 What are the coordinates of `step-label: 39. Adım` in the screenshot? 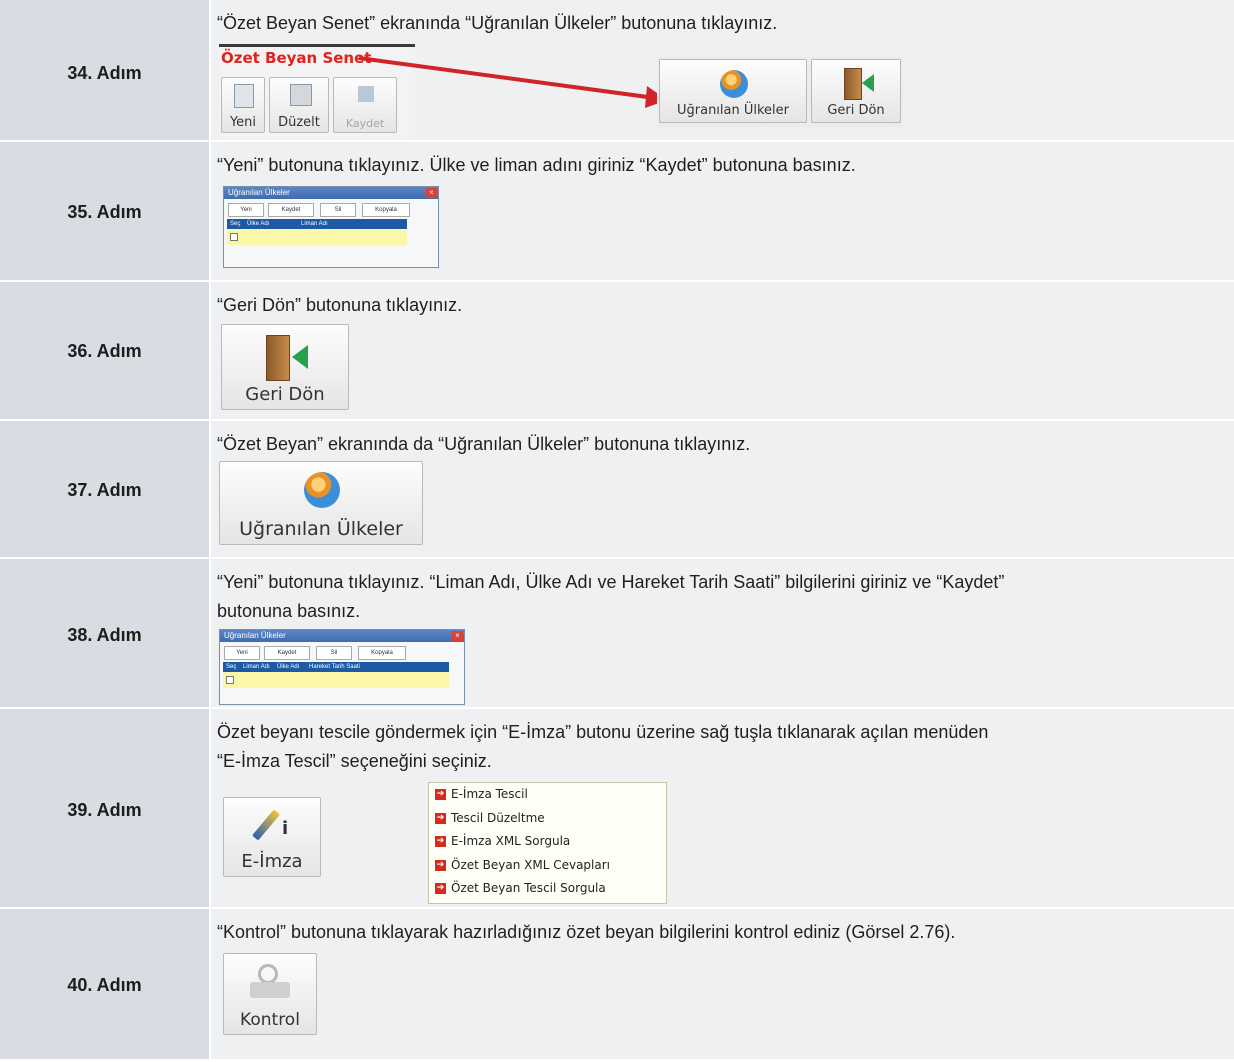 It's located at (104, 810).